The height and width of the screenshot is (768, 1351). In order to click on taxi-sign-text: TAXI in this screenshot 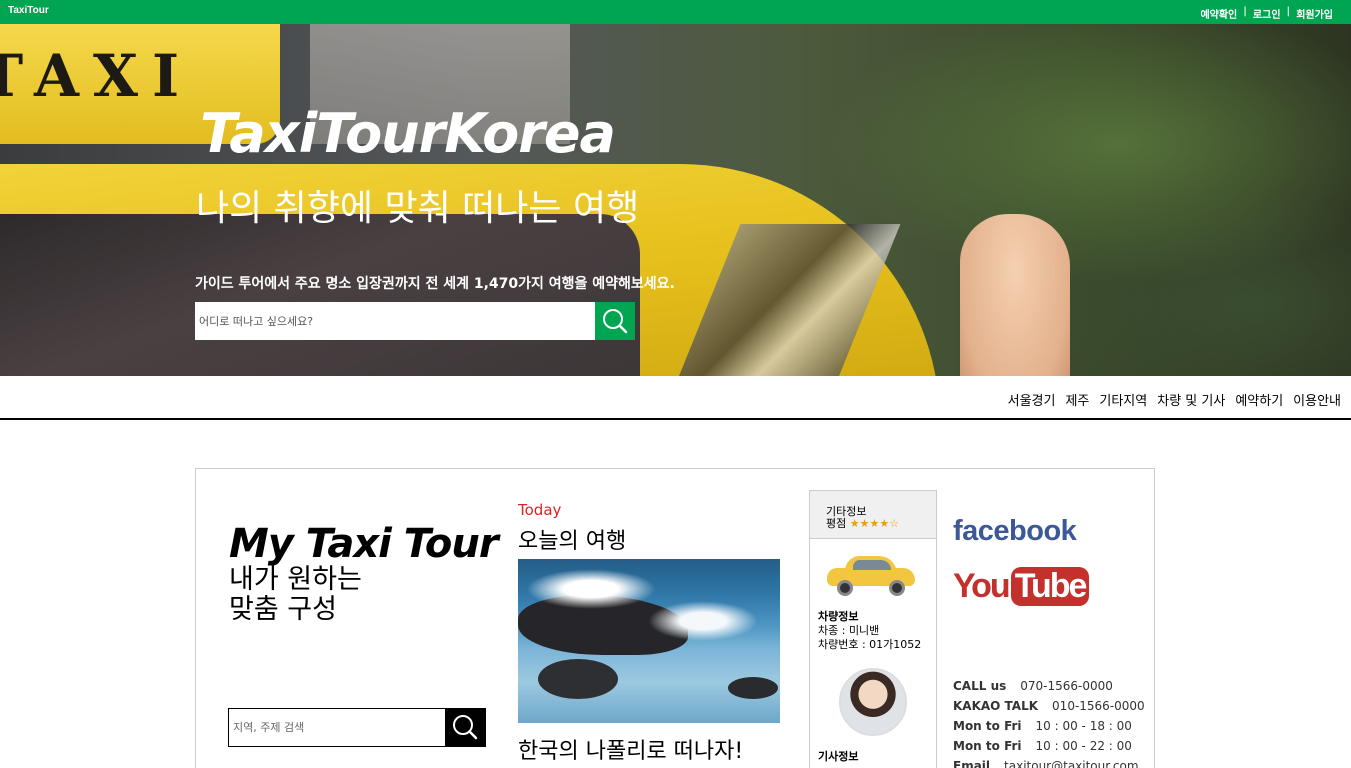, I will do `click(97, 76)`.